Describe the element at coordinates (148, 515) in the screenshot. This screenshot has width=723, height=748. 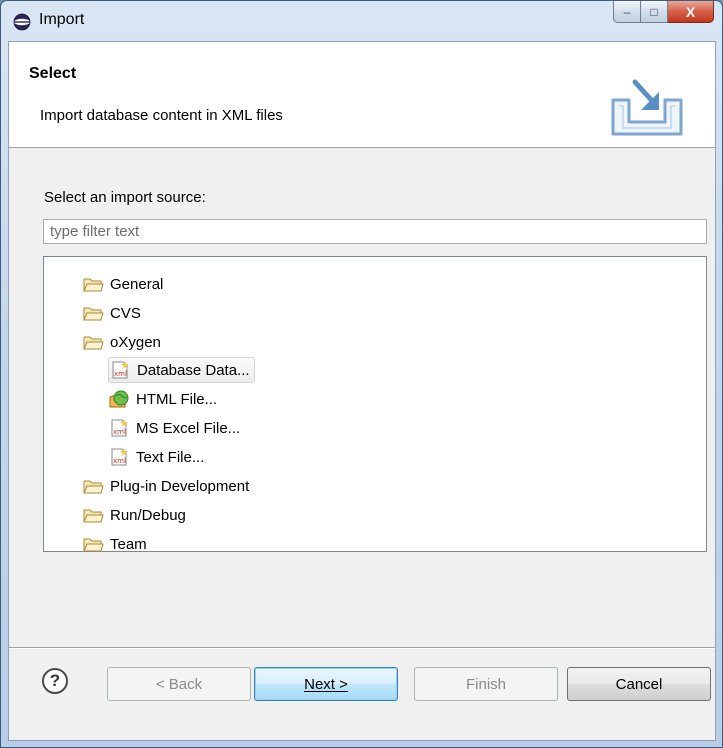
I see `tree-item-label: Run/Debug` at that location.